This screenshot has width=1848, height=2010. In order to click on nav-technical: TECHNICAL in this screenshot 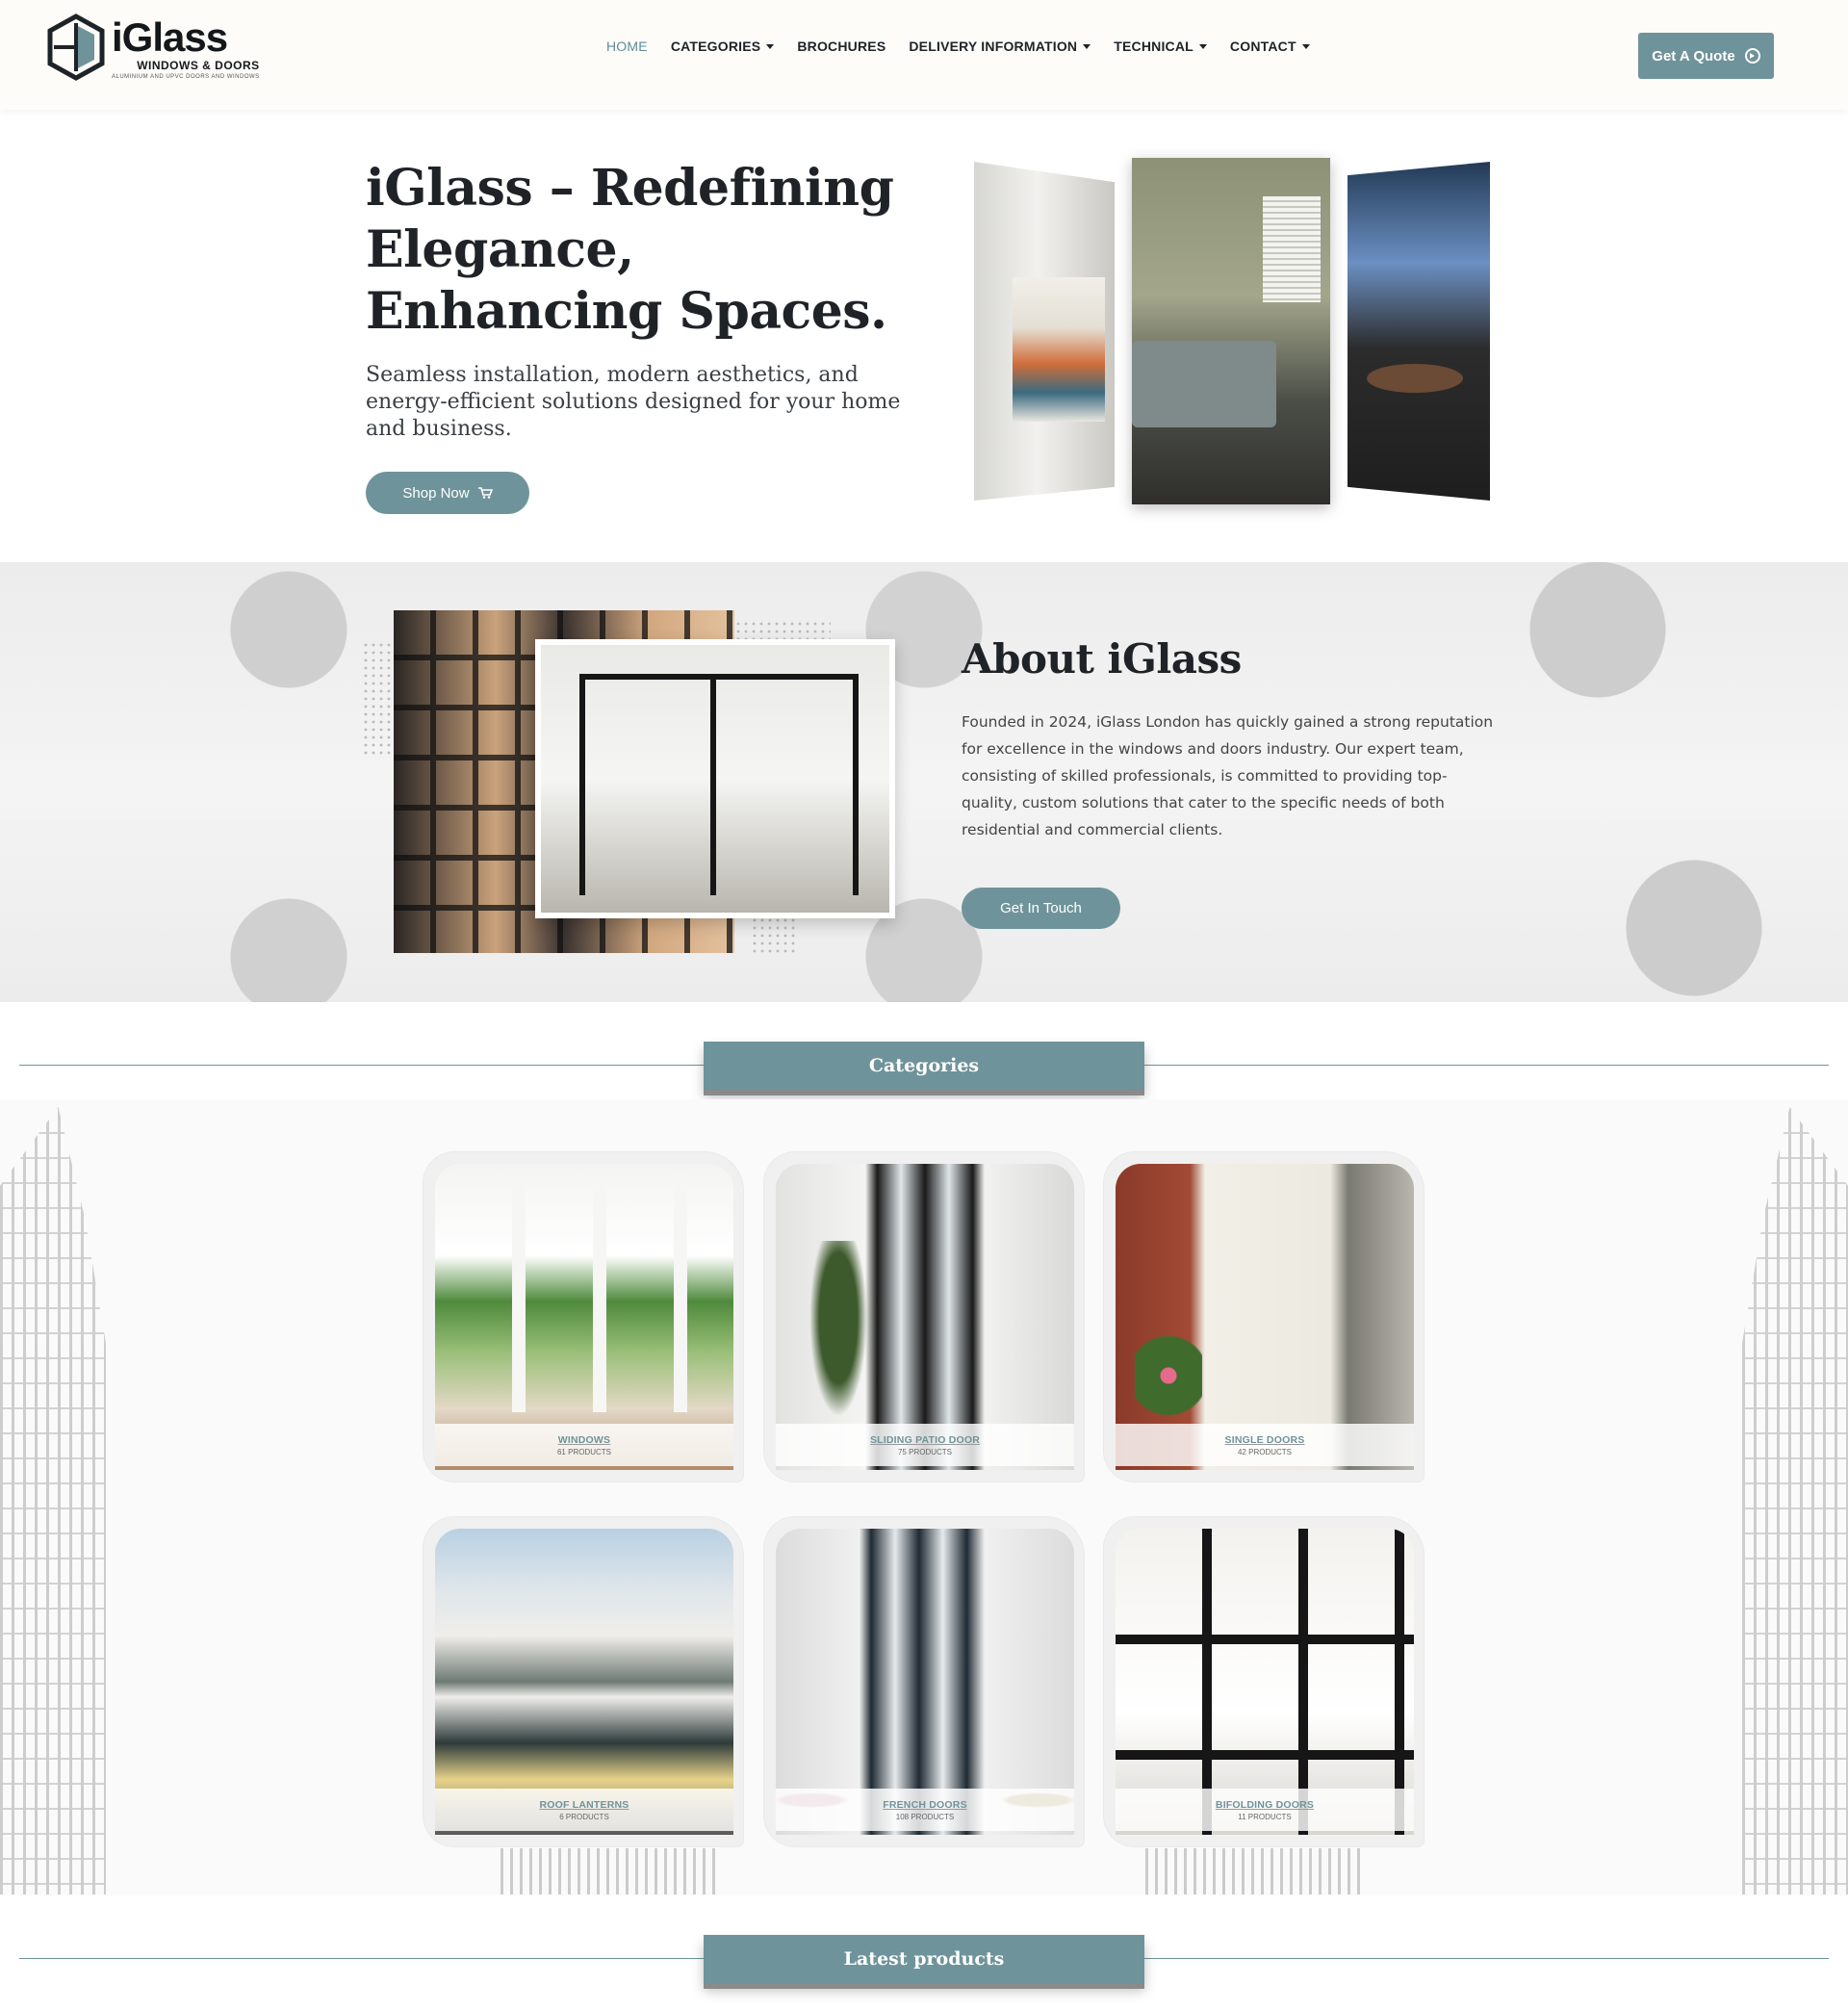, I will do `click(1160, 46)`.